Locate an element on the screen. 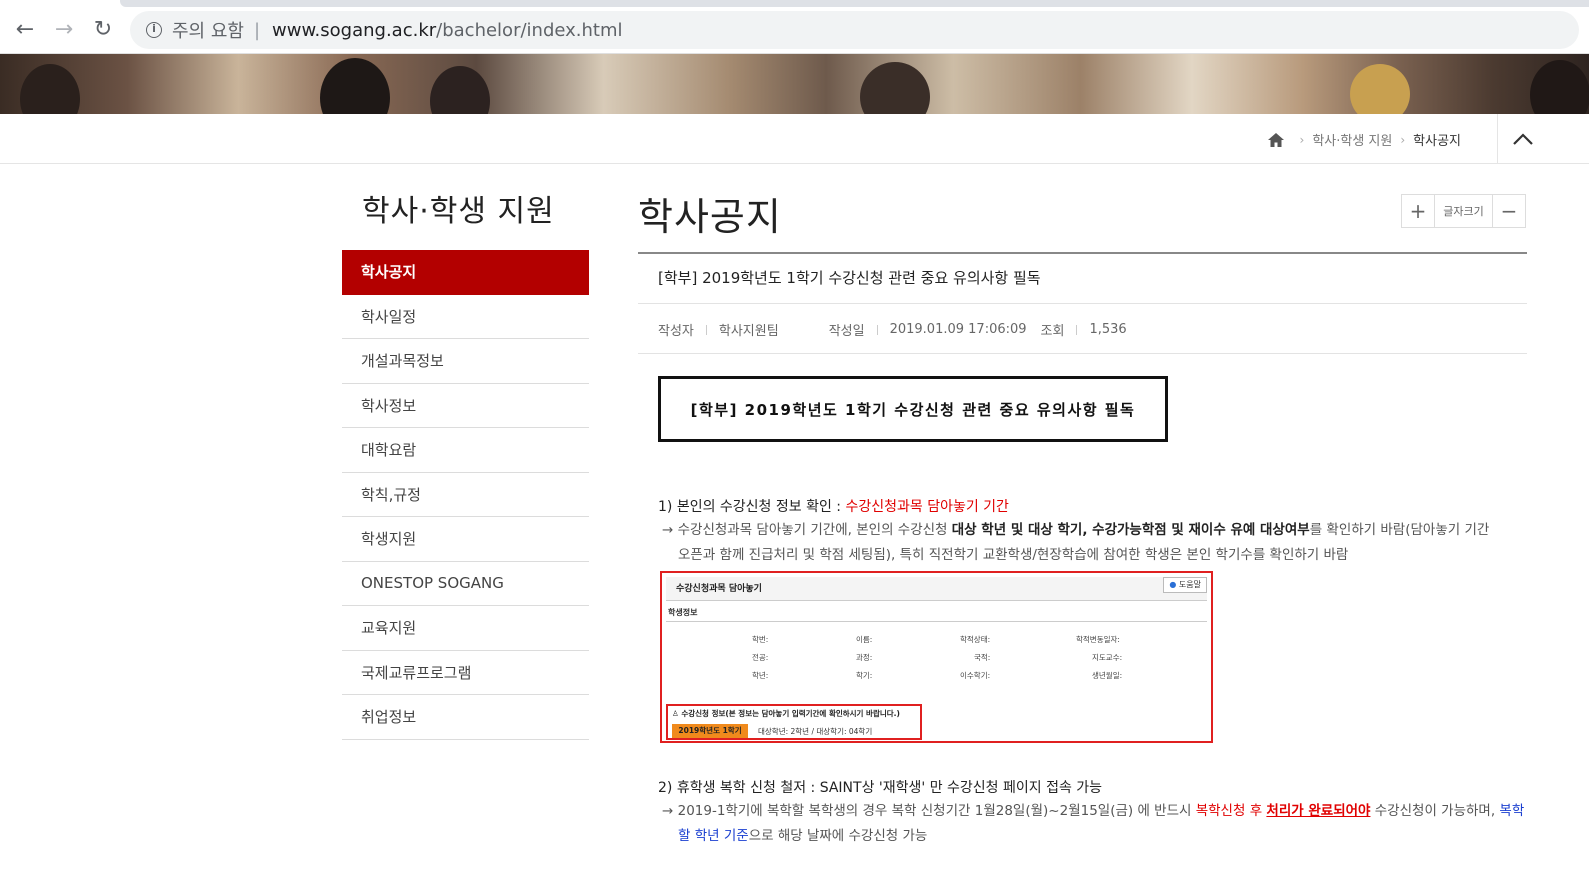  post-subject: [학부] 2019학년도 1학기 수강신청 관련 중요 유의사항 필독 is located at coordinates (849, 278).